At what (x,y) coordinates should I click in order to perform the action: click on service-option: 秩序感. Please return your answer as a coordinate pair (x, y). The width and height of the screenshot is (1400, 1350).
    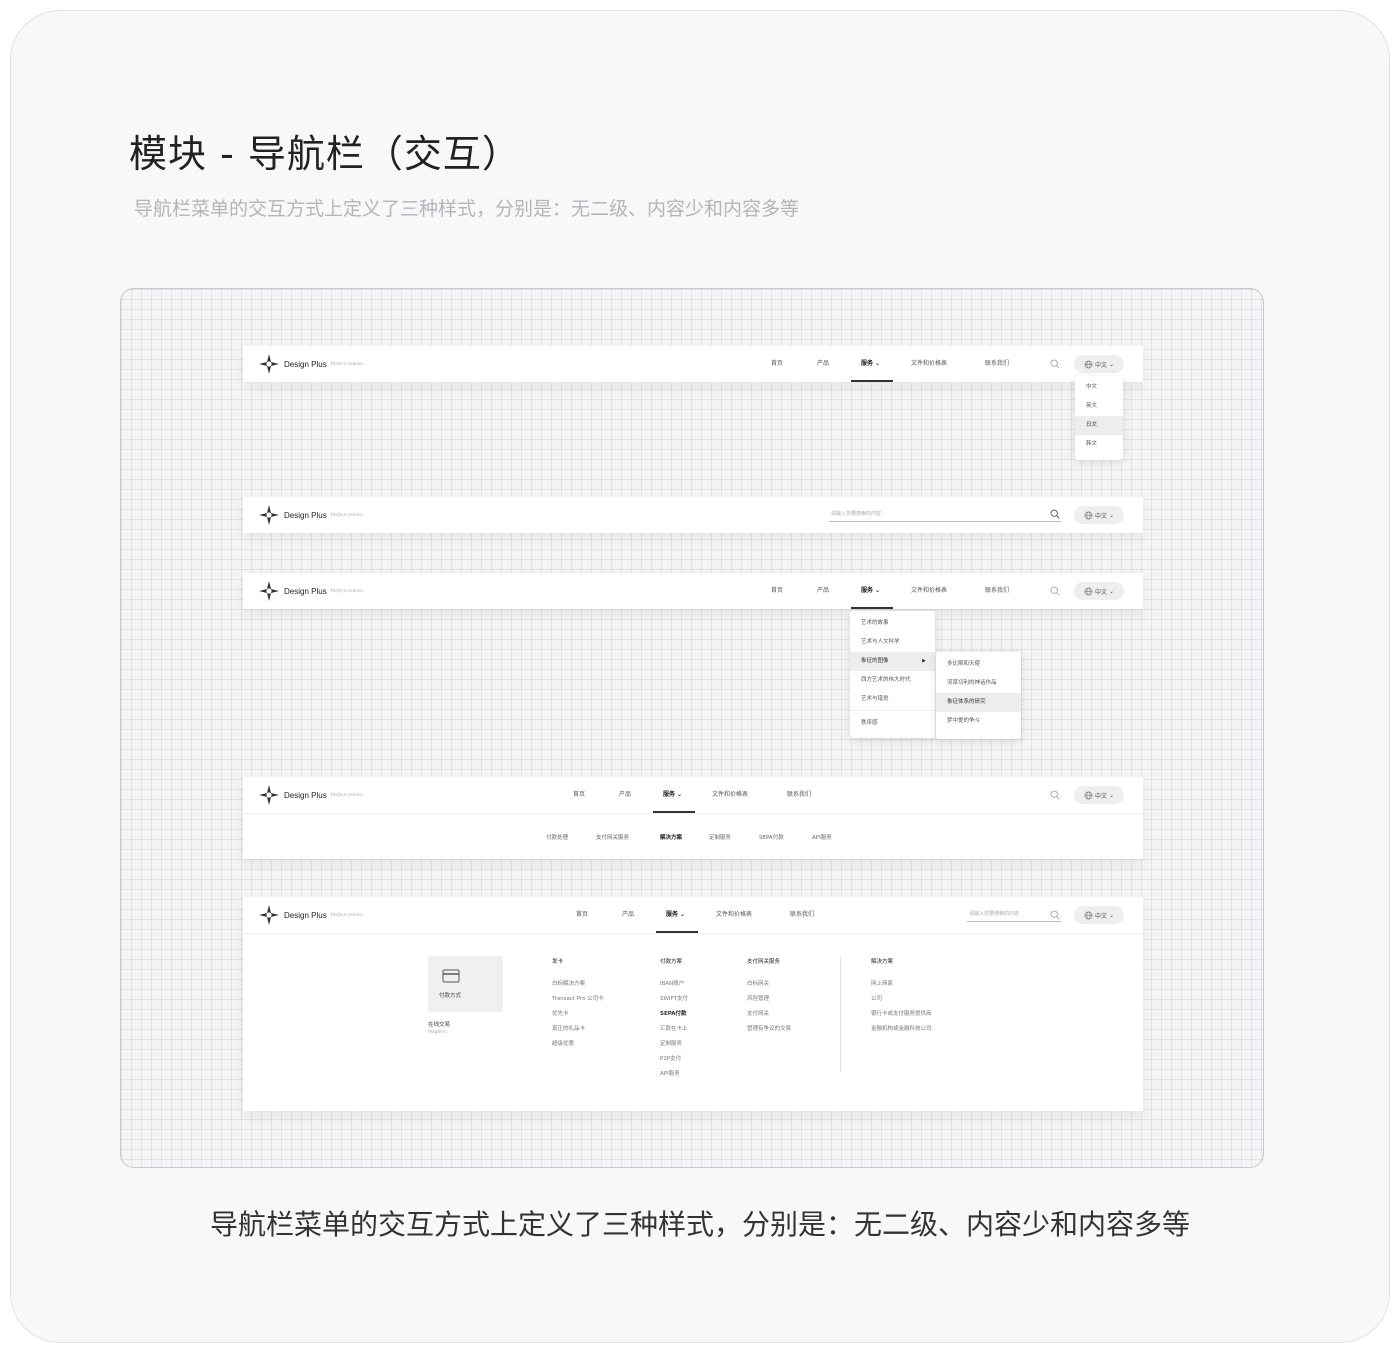
    Looking at the image, I should click on (892, 723).